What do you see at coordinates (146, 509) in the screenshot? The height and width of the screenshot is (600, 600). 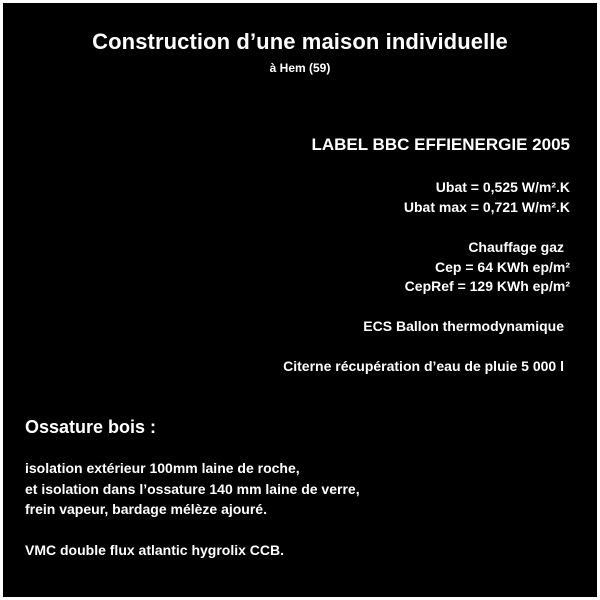 I see `isolation-line: frein vapeur, bardage mélèze ajouré.` at bounding box center [146, 509].